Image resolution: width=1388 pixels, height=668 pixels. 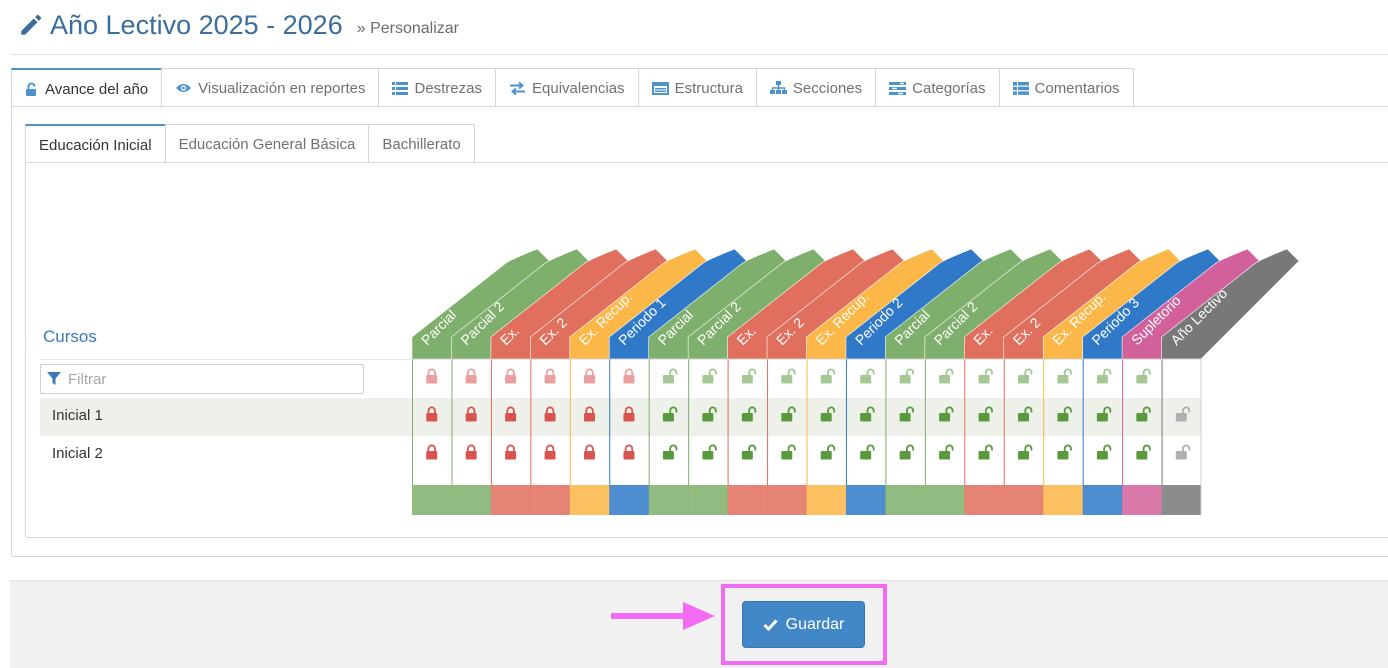 I want to click on courses-divider, so click(x=226, y=359).